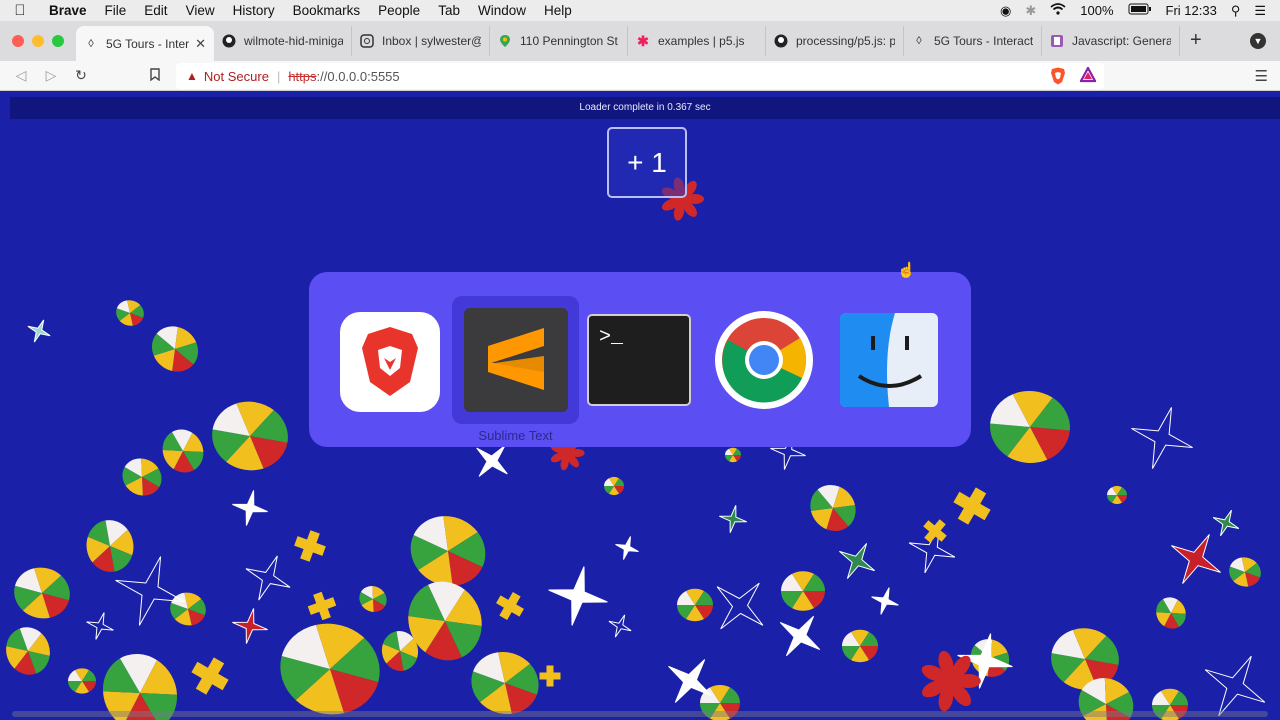  What do you see at coordinates (302, 76) in the screenshot?
I see `url-protocol: https` at bounding box center [302, 76].